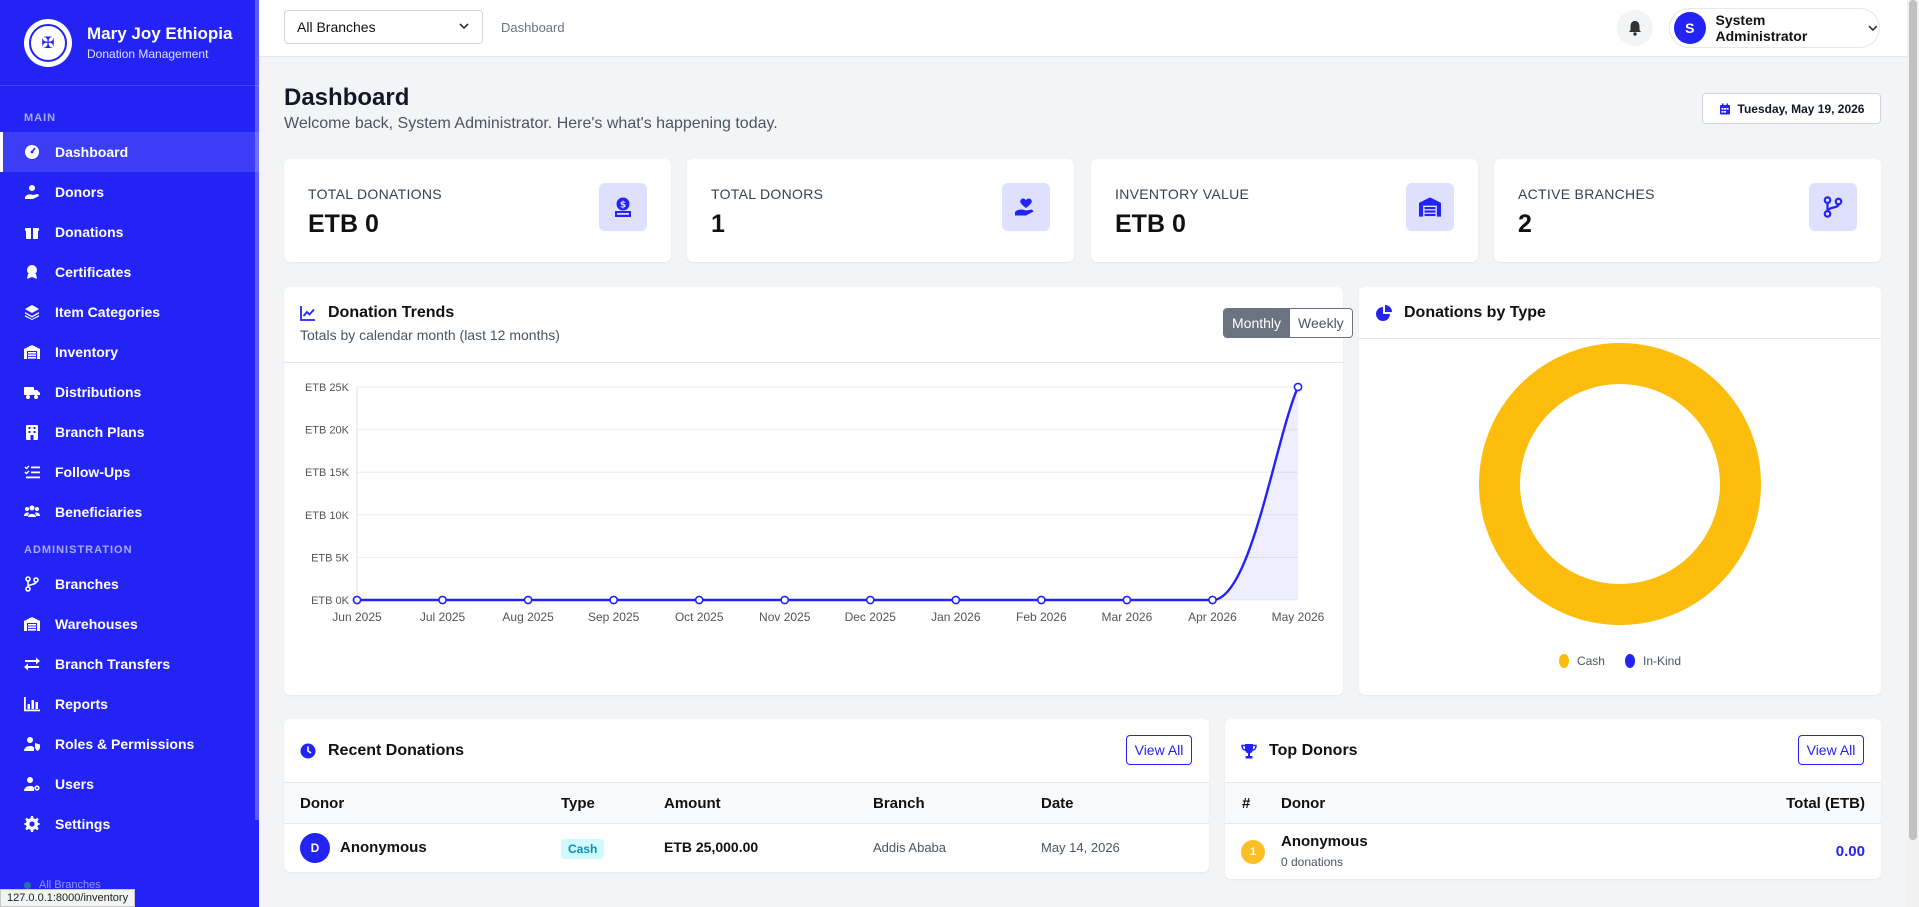 The width and height of the screenshot is (1919, 907). I want to click on sidebar-item-label: Follow-Ups, so click(93, 472).